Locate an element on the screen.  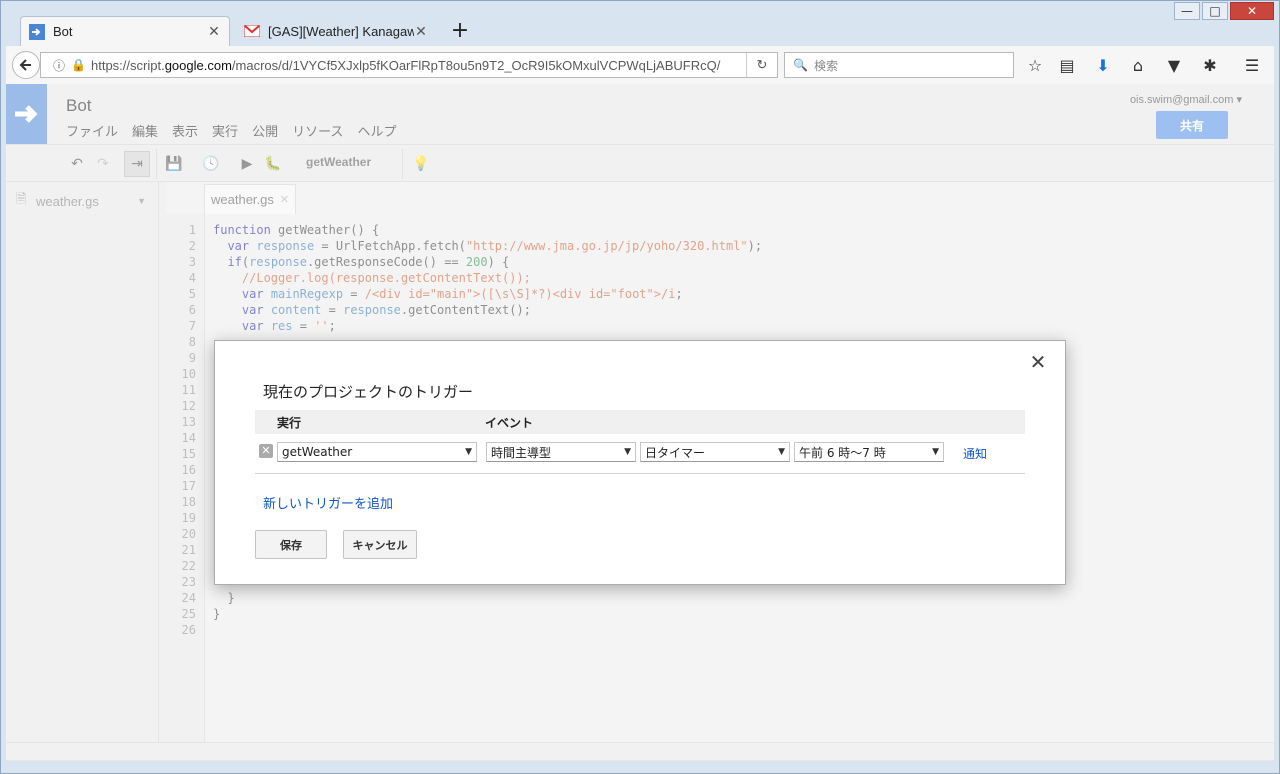
tab-label: Bot is located at coordinates (63, 31).